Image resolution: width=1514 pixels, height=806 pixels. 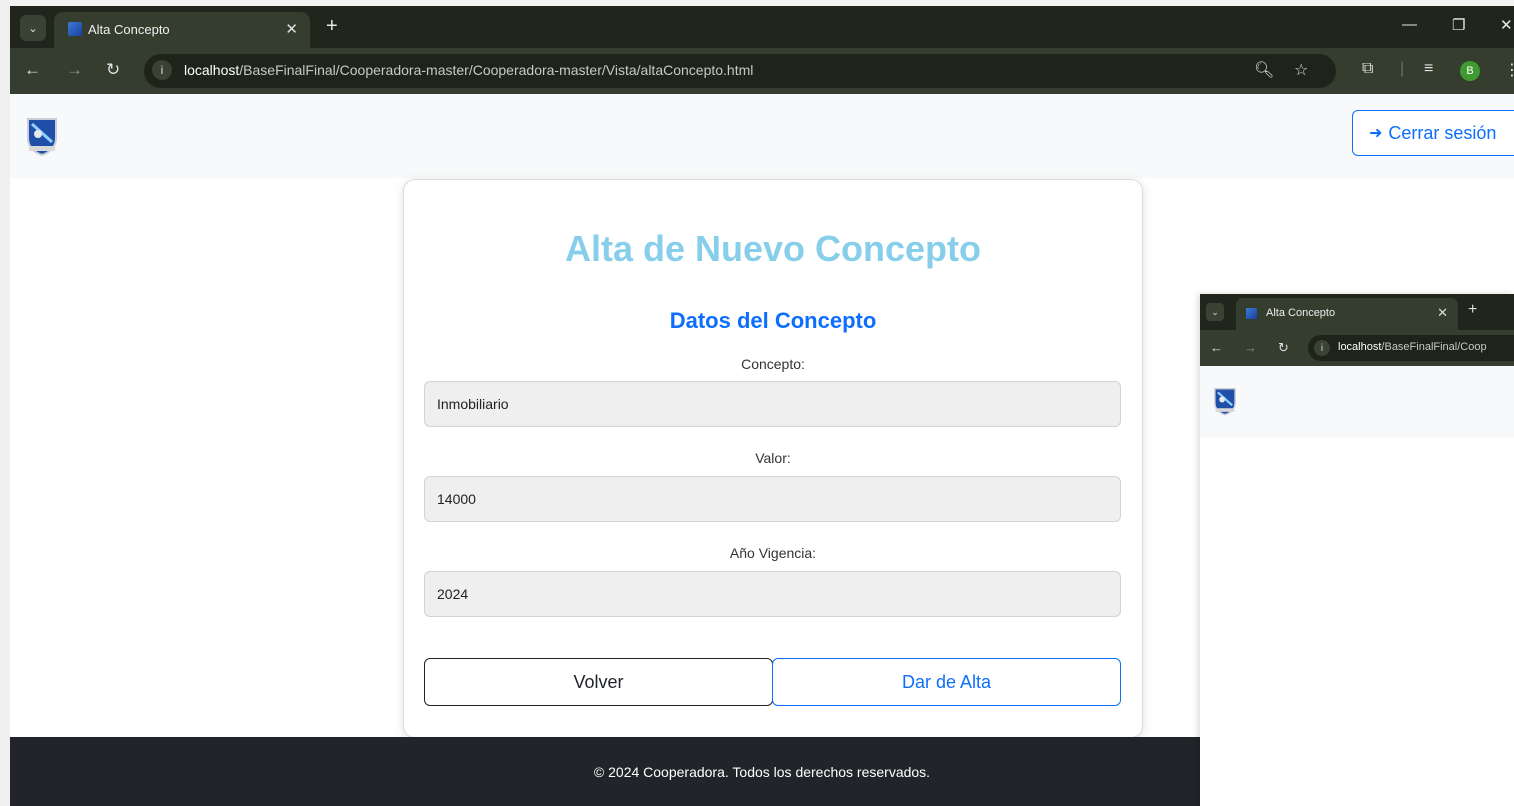 What do you see at coordinates (1225, 402) in the screenshot?
I see `thumbnail-logo` at bounding box center [1225, 402].